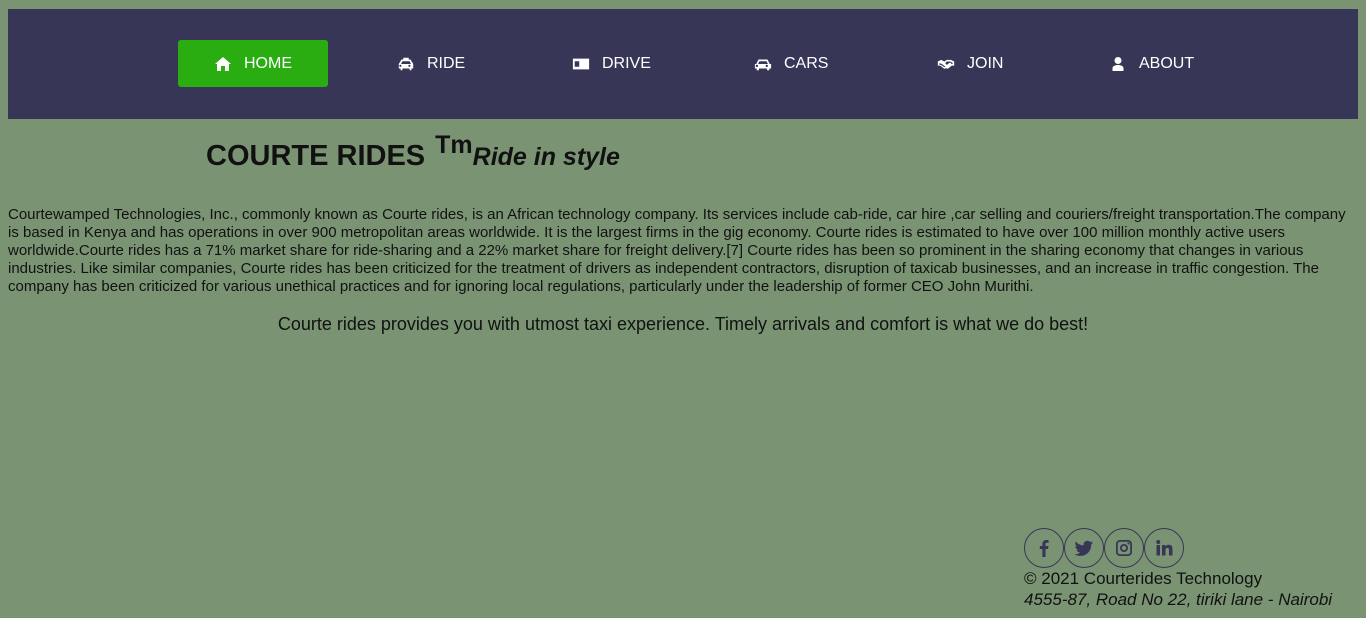 Image resolution: width=1366 pixels, height=618 pixels. I want to click on nav-item-about: ABOUT, so click(1151, 63).